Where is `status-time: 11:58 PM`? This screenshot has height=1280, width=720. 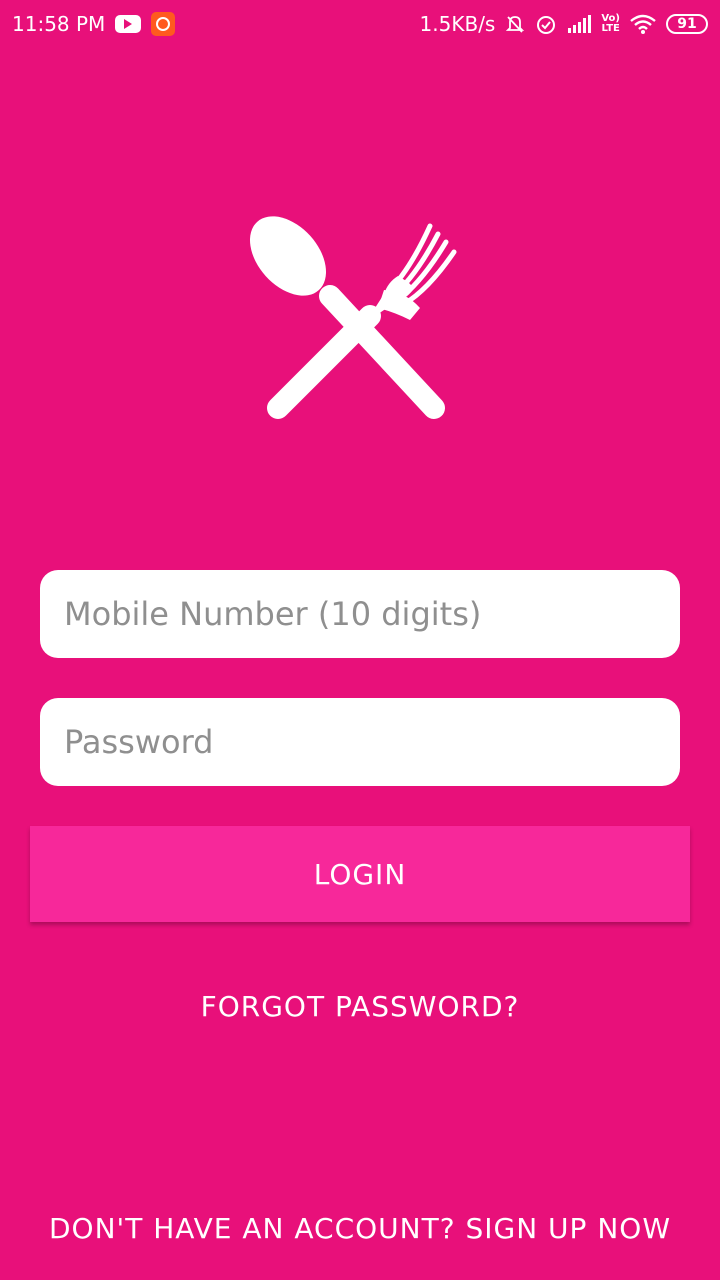 status-time: 11:58 PM is located at coordinates (59, 24).